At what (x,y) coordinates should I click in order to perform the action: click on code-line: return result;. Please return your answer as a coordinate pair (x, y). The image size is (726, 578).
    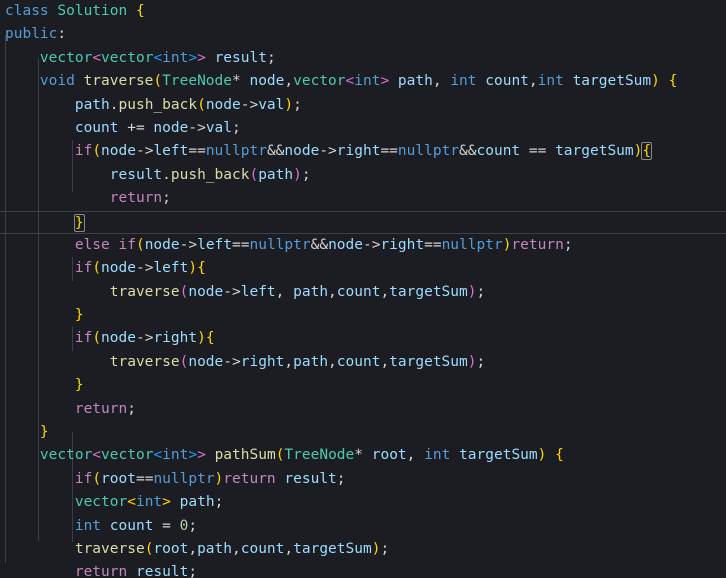
    Looking at the image, I should click on (363, 569).